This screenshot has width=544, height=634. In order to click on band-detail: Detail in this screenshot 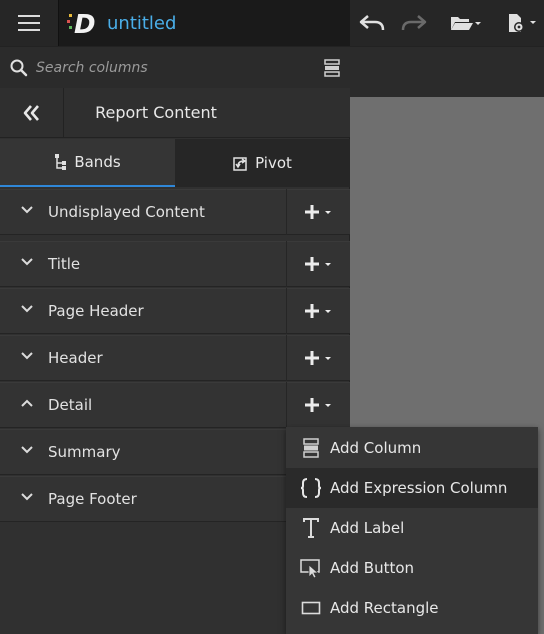, I will do `click(175, 405)`.